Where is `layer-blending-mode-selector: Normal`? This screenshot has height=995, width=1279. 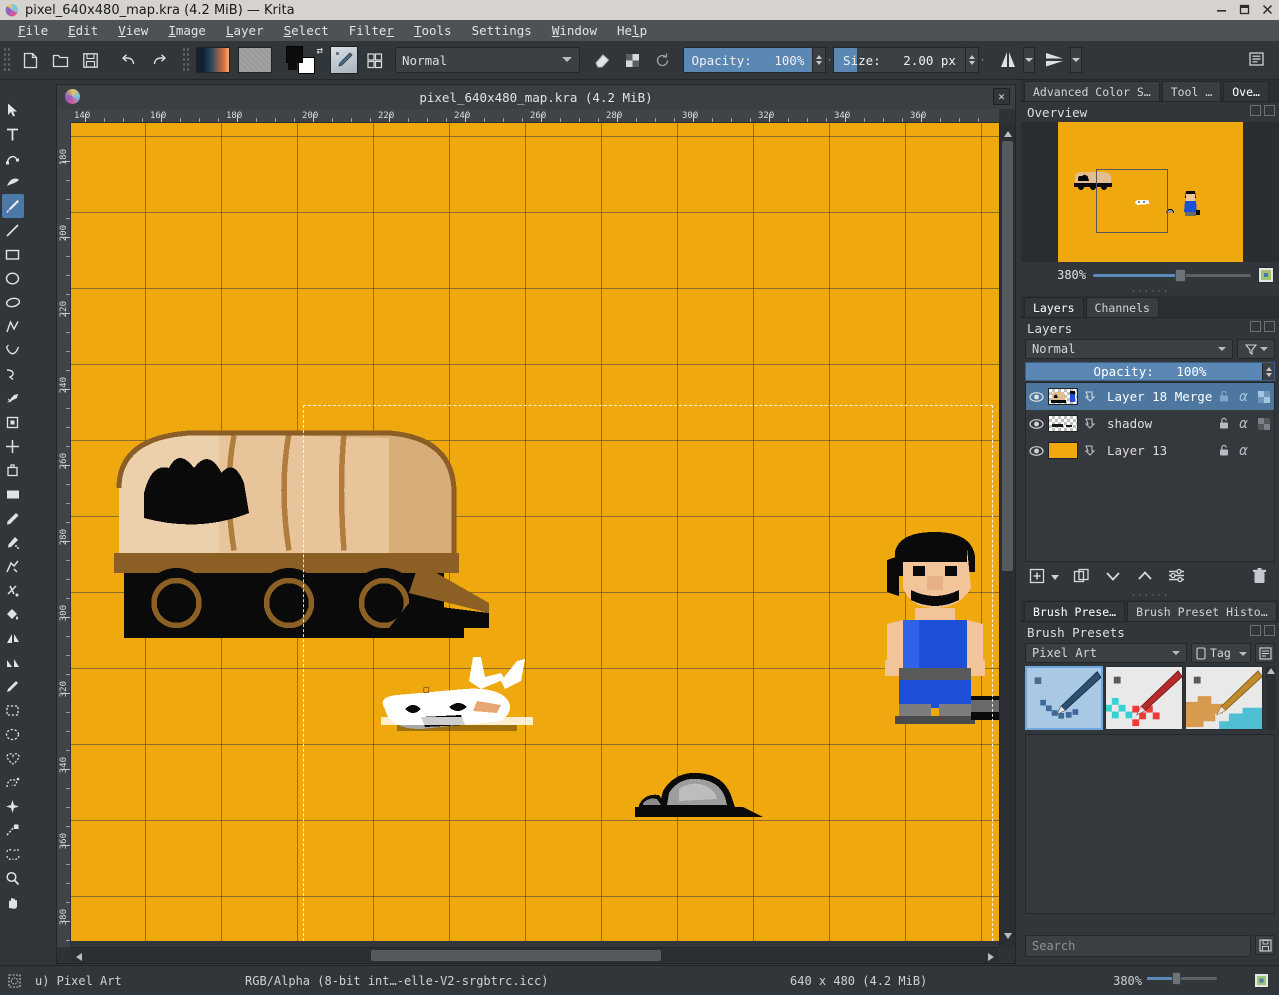 layer-blending-mode-selector: Normal is located at coordinates (1129, 349).